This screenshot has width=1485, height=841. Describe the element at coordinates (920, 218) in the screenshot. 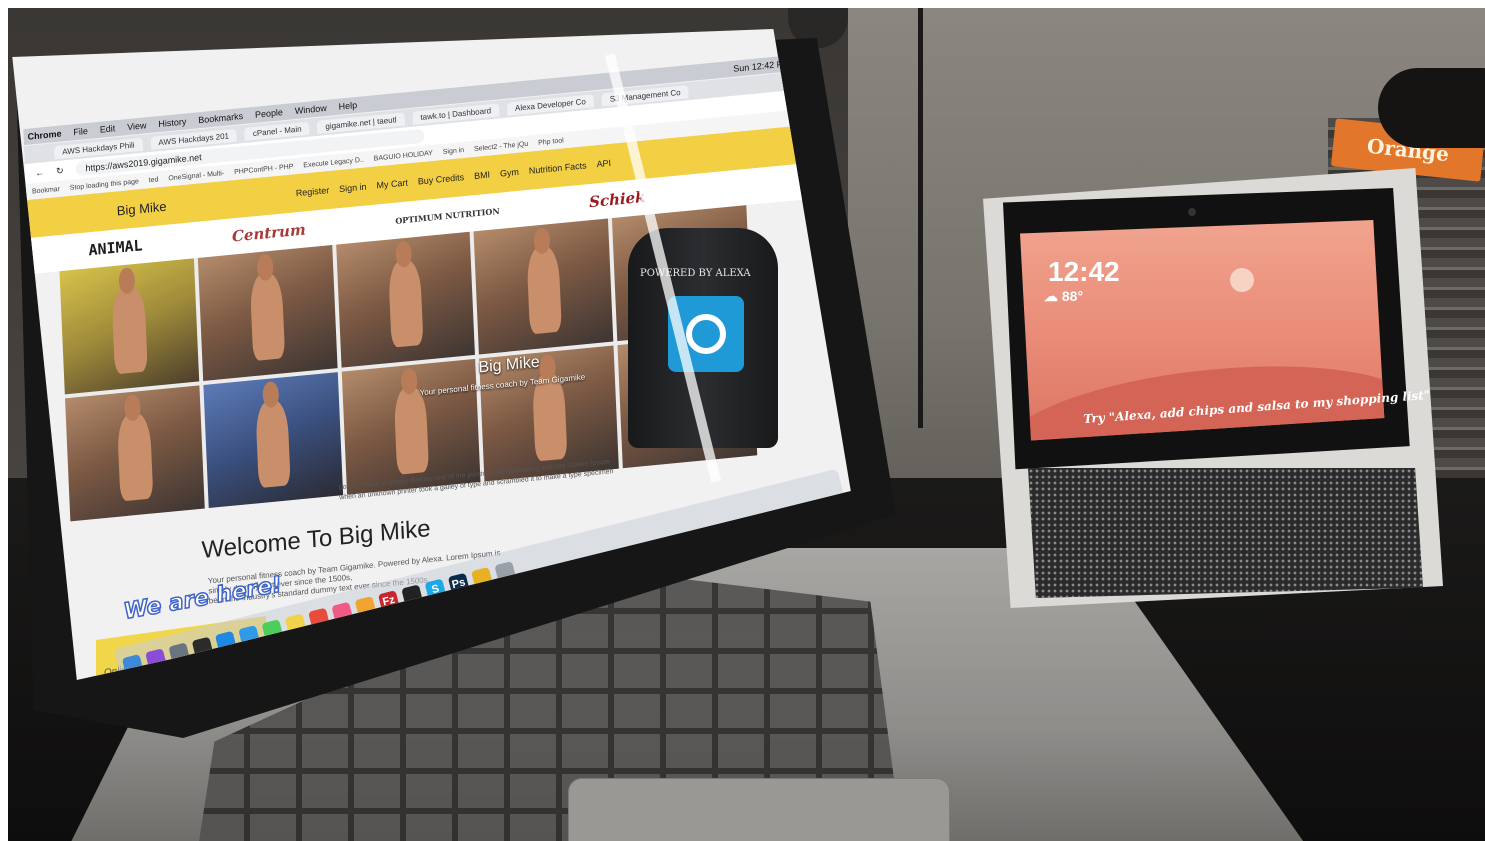

I see `power-cable` at that location.